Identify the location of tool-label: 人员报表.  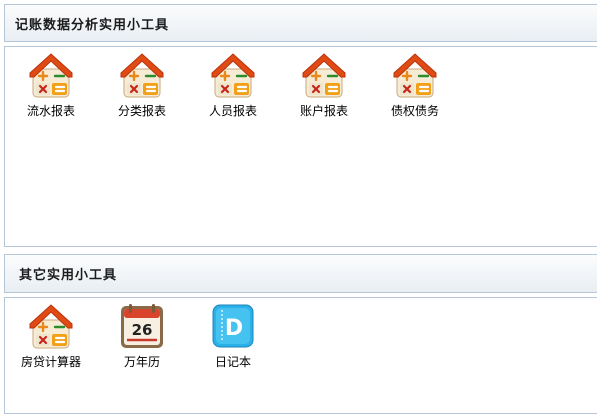
(232, 111).